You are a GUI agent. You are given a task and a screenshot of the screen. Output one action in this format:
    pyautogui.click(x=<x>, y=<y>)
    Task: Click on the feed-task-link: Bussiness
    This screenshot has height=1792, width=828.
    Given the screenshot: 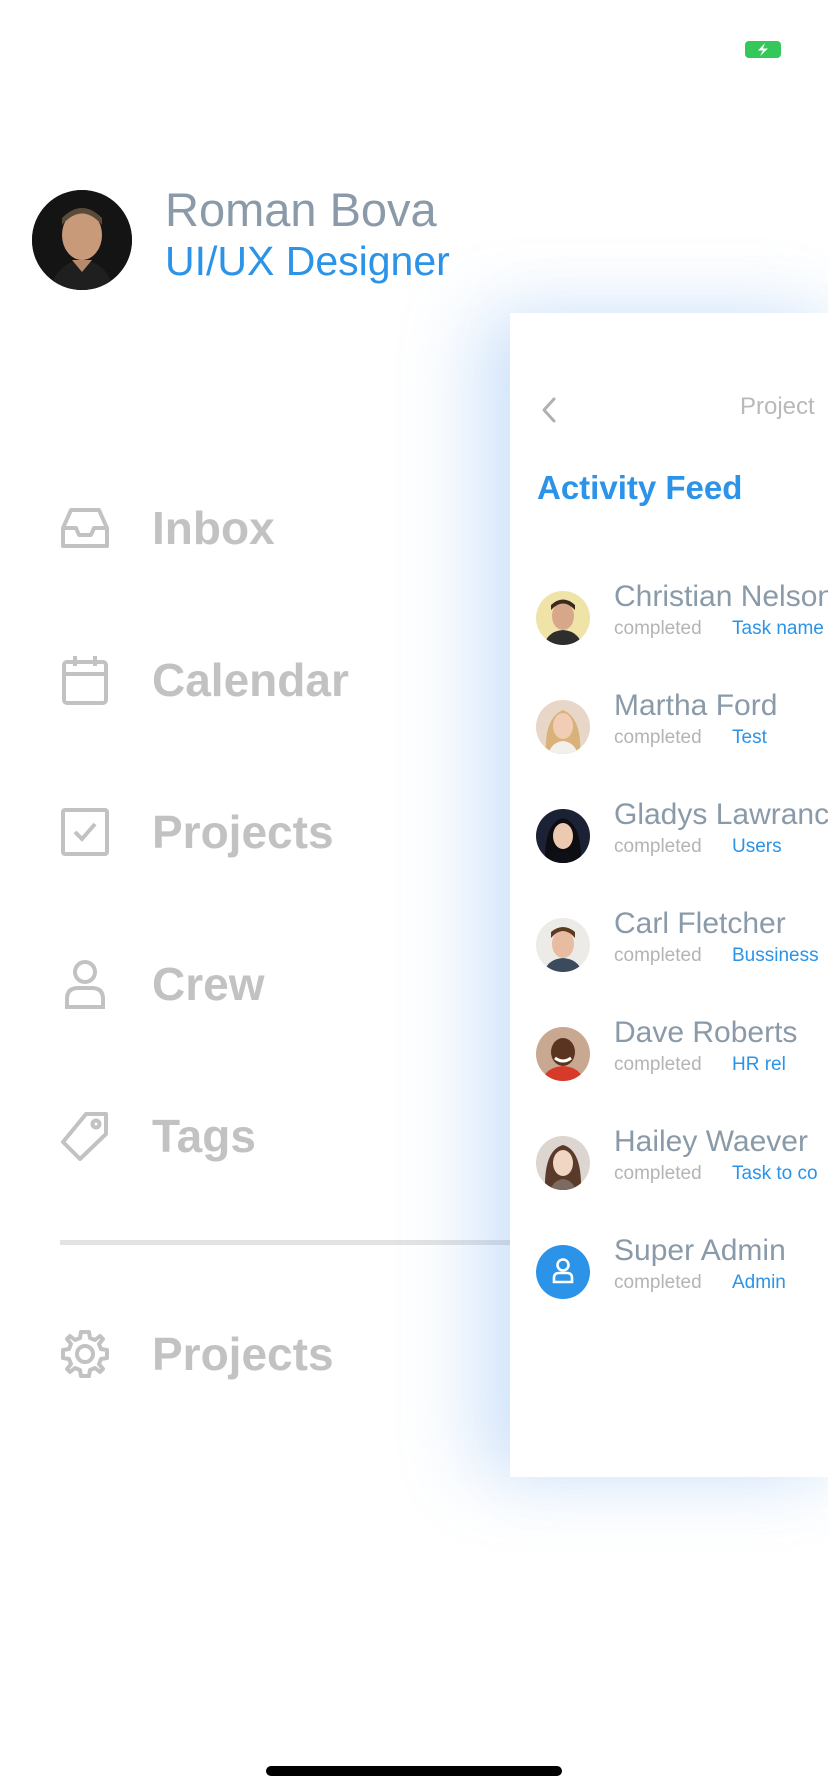 What is the action you would take?
    pyautogui.click(x=775, y=956)
    